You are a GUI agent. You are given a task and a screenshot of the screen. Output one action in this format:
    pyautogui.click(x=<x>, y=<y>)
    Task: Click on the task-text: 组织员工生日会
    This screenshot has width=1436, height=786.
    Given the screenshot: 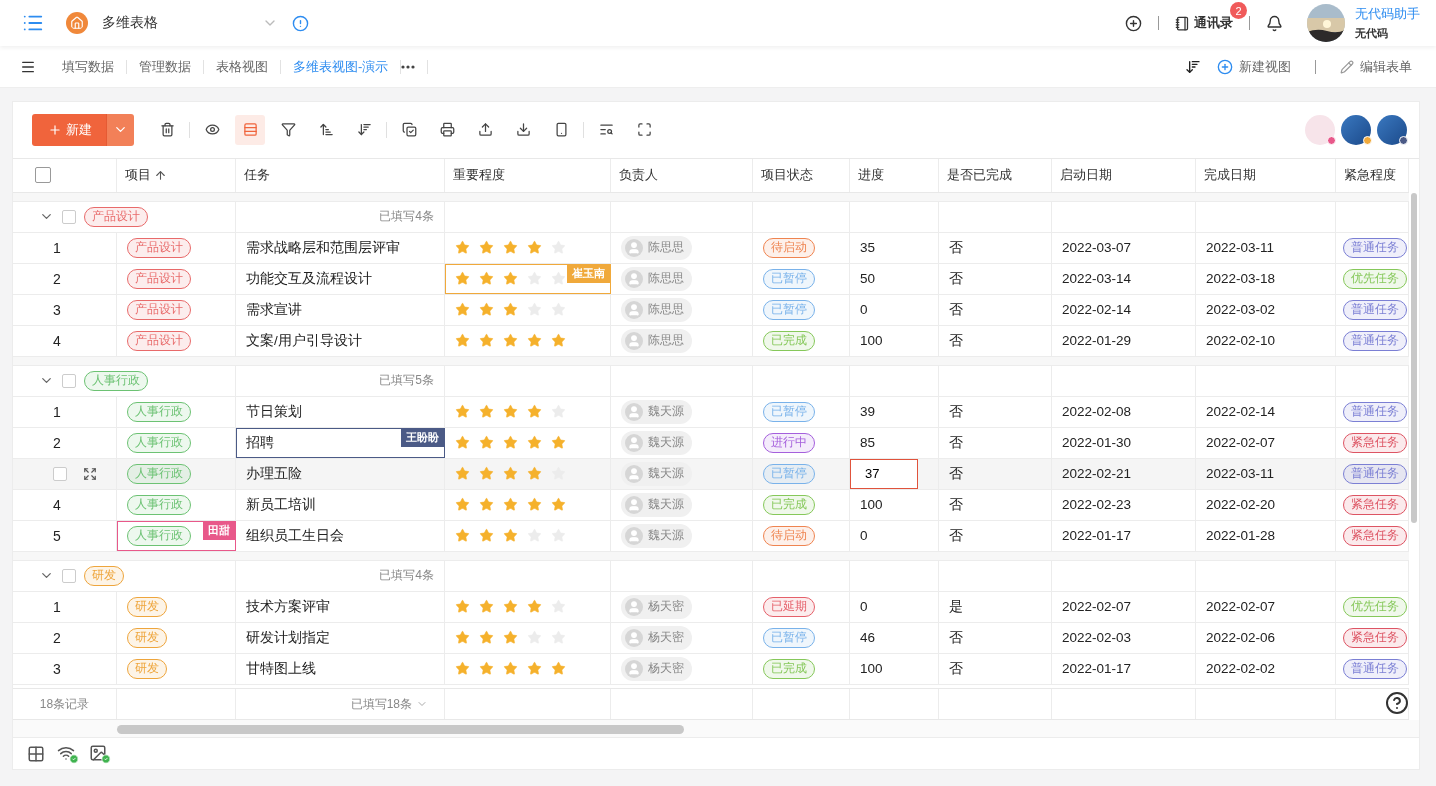 What is the action you would take?
    pyautogui.click(x=295, y=535)
    